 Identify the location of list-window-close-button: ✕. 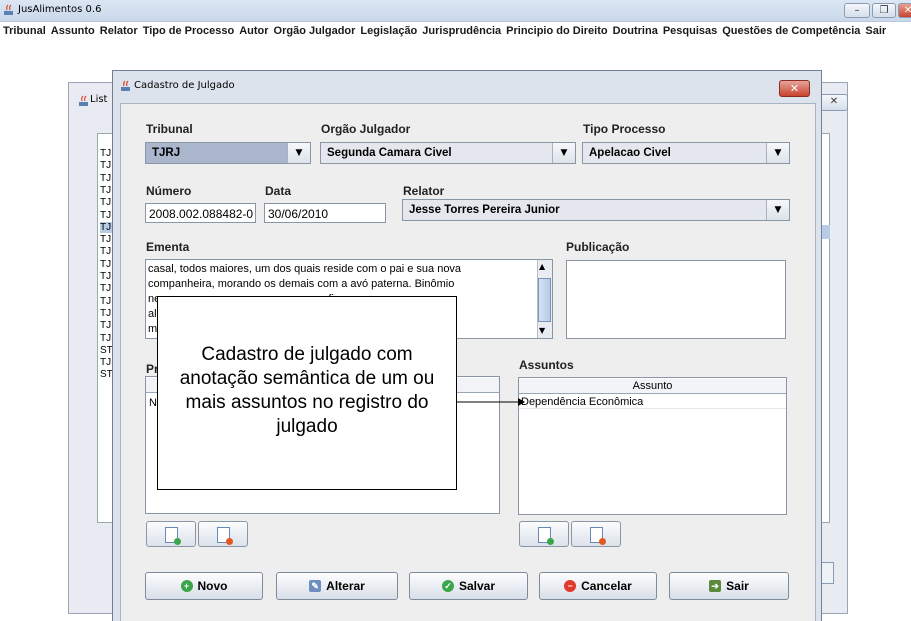
(834, 102).